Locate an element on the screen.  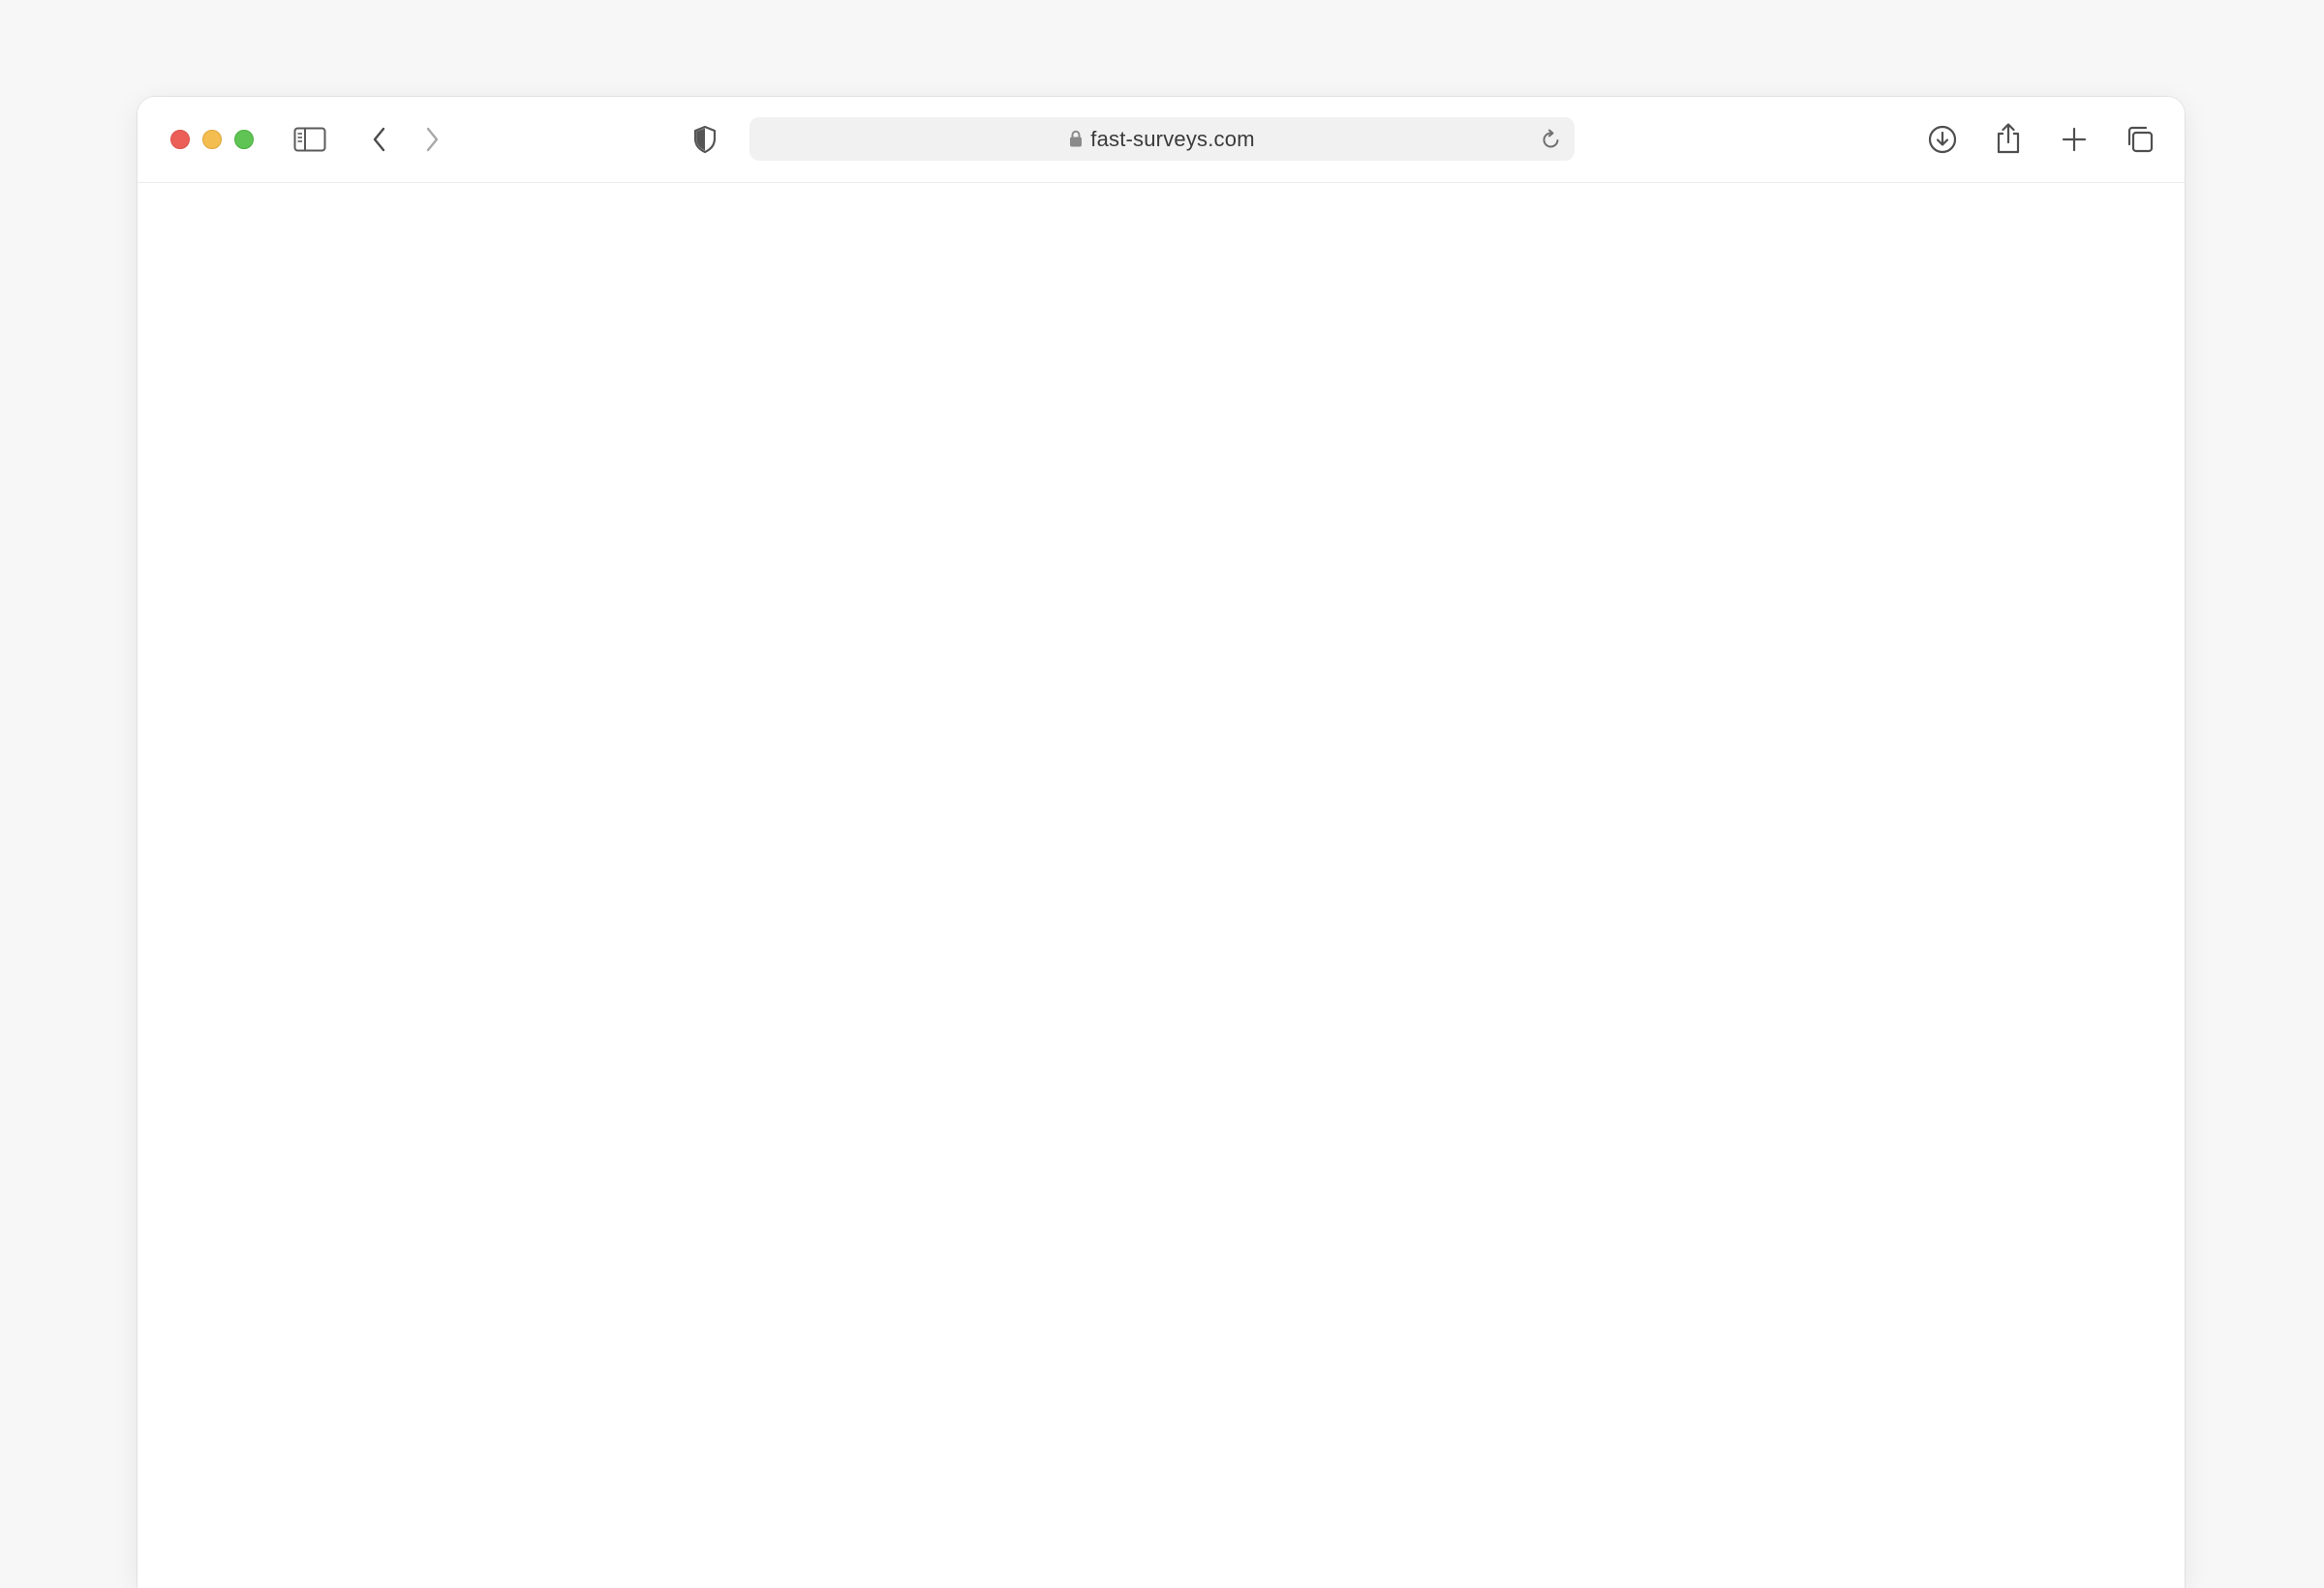
forward-button is located at coordinates (432, 139).